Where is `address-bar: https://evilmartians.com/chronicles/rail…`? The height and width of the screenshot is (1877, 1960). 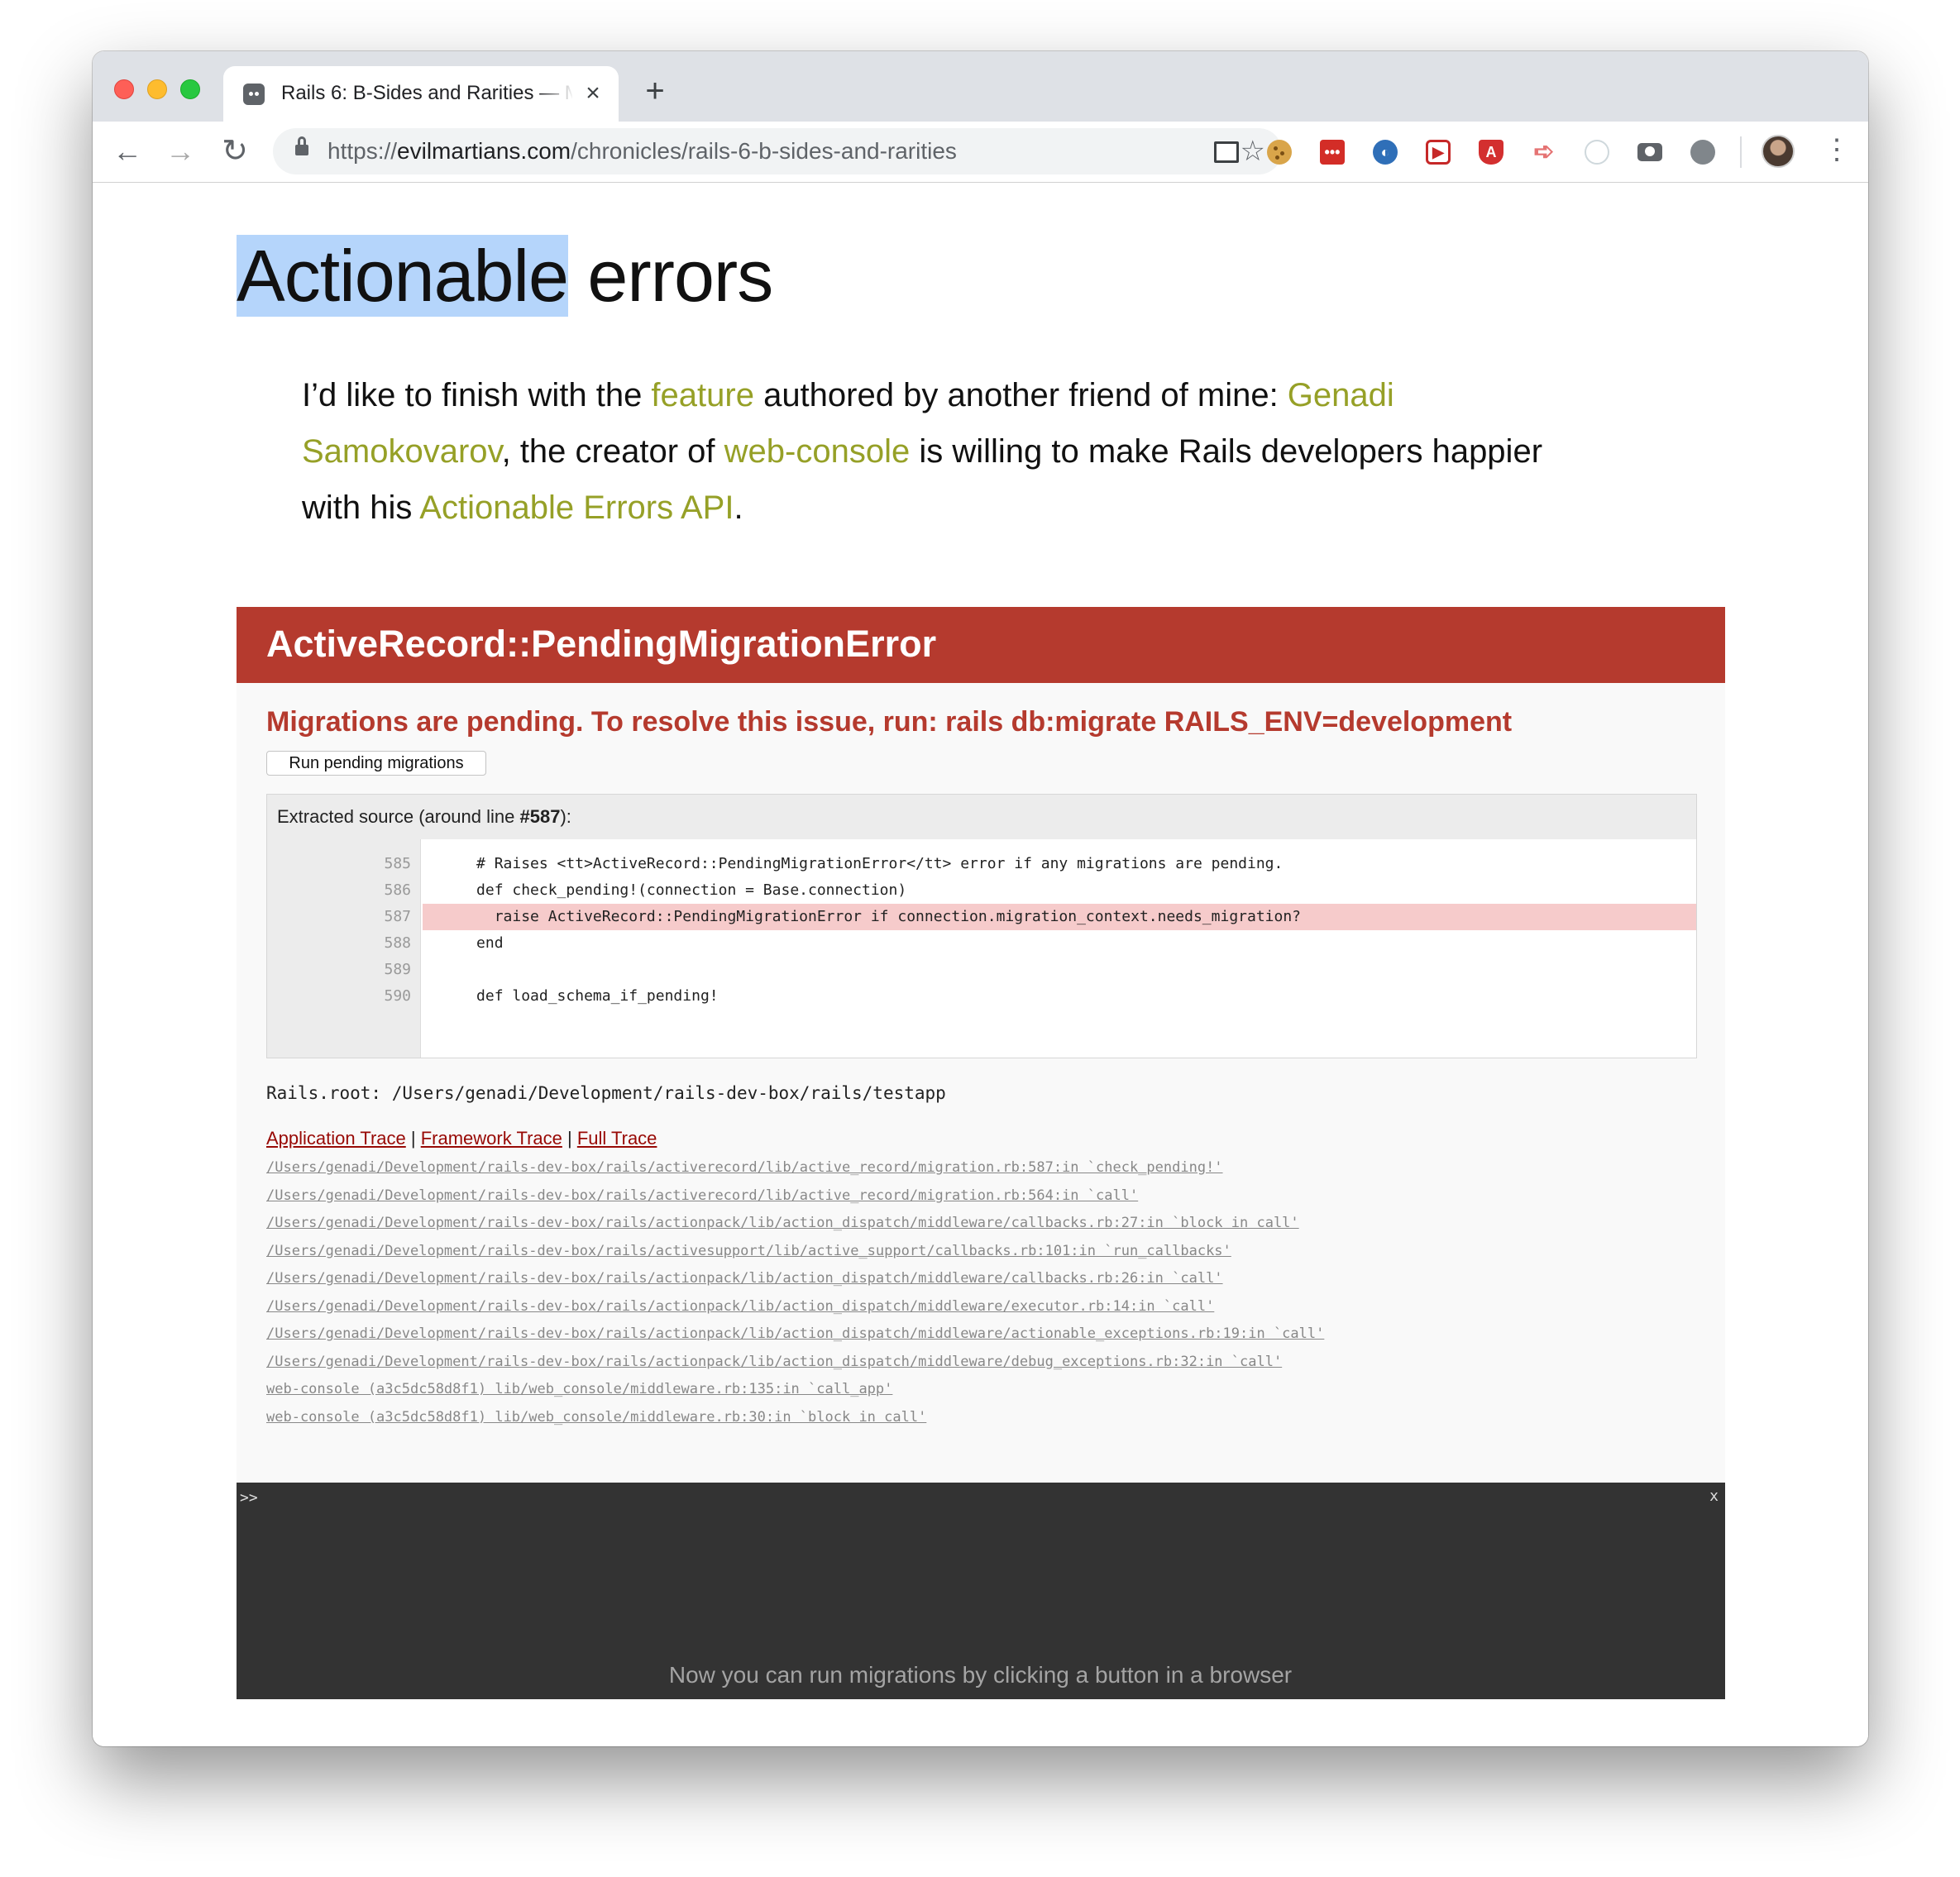
address-bar: https://evilmartians.com/chronicles/rail… is located at coordinates (777, 151).